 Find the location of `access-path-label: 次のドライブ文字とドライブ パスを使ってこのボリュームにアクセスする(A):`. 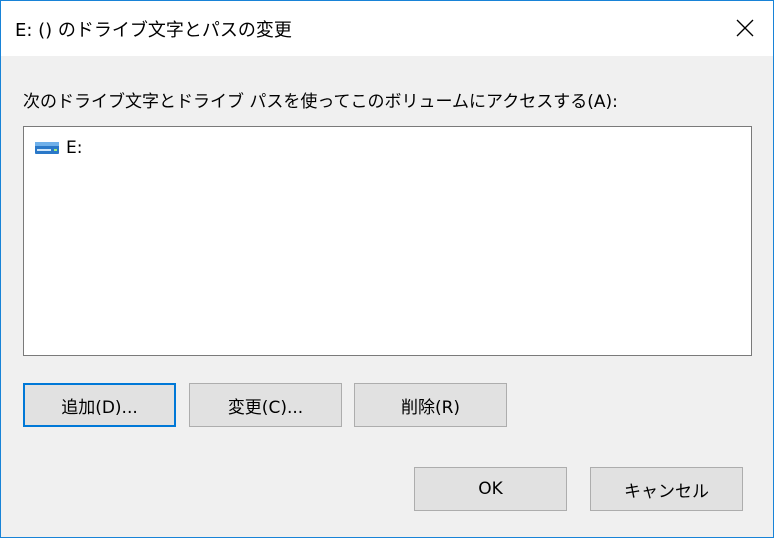

access-path-label: 次のドライブ文字とドライブ パスを使ってこのボリュームにアクセスする(A): is located at coordinates (320, 102).